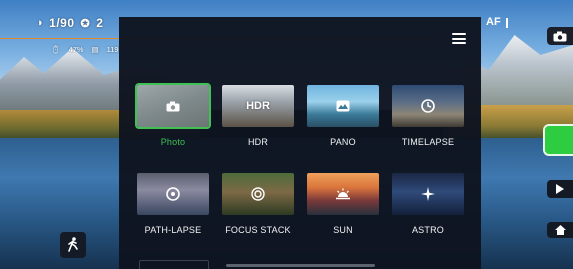  I want to click on focus-stack-icon, so click(258, 194).